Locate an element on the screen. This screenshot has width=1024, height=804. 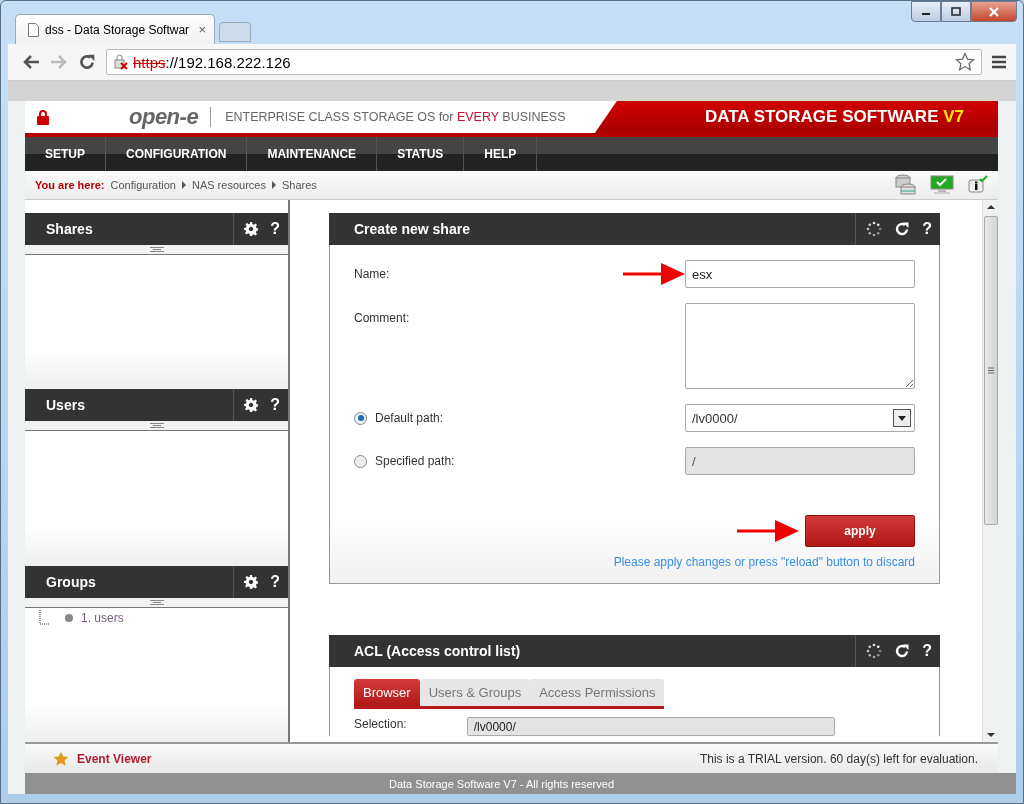
panel-tab: Access Permissions is located at coordinates (597, 692).